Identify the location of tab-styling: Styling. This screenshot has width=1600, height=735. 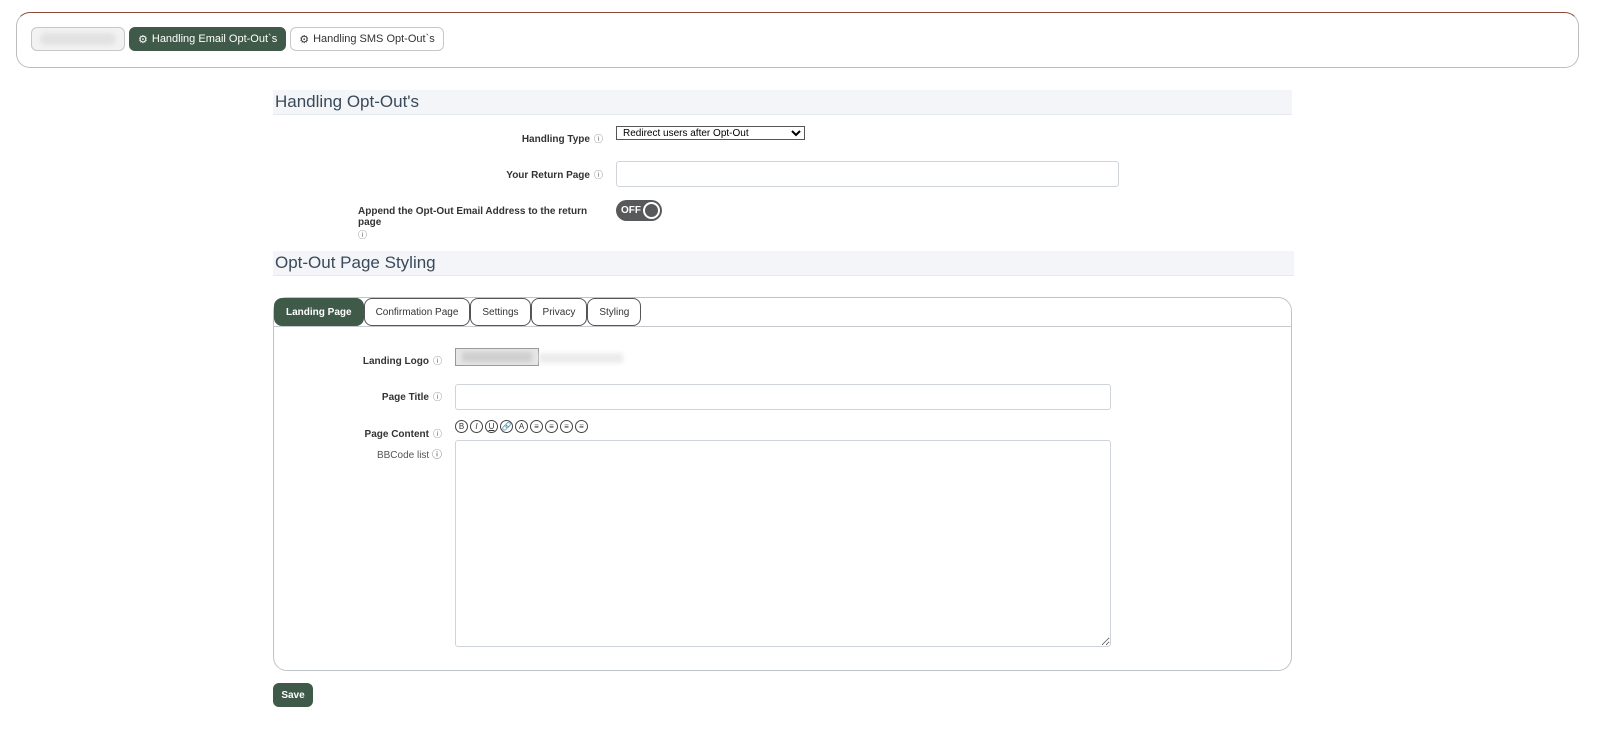
(614, 312).